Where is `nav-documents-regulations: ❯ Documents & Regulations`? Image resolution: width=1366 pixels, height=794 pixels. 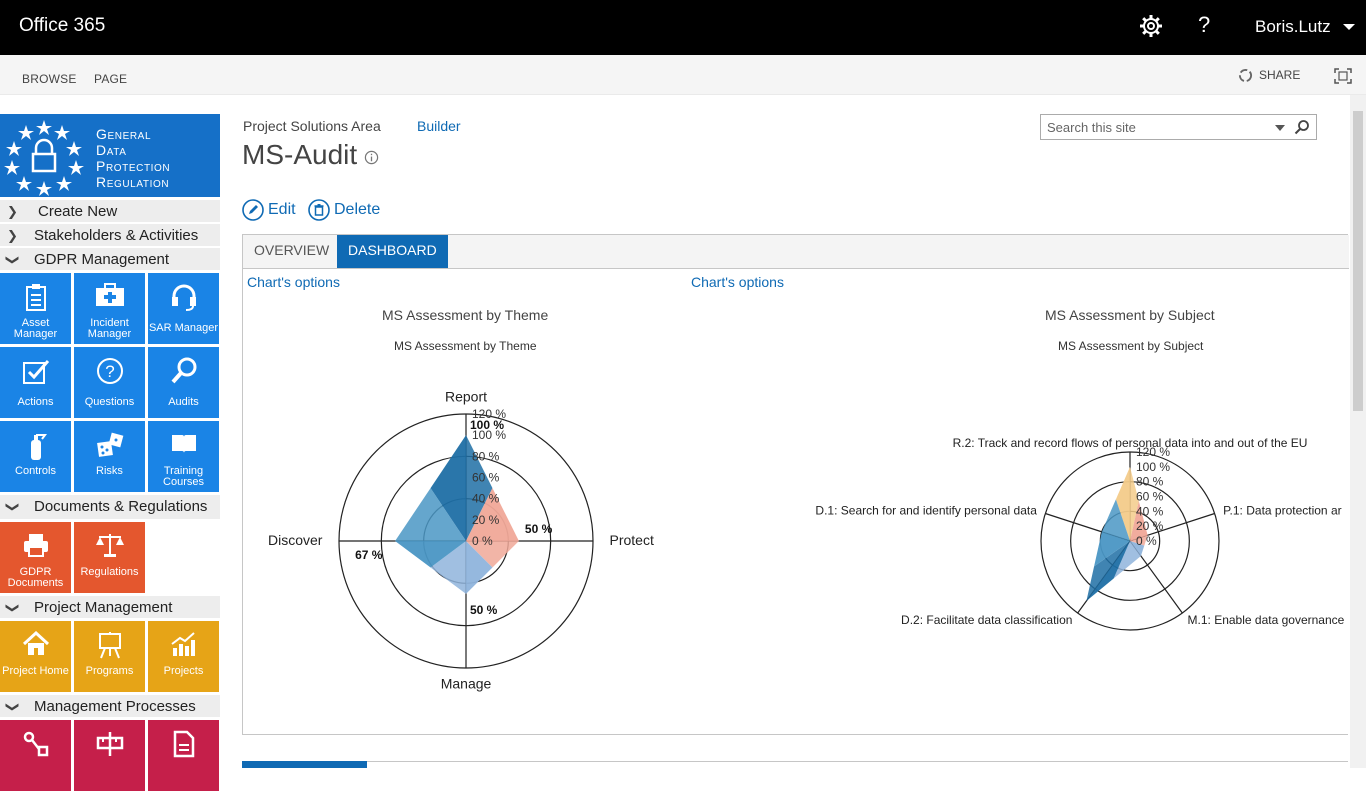 nav-documents-regulations: ❯ Documents & Regulations is located at coordinates (110, 508).